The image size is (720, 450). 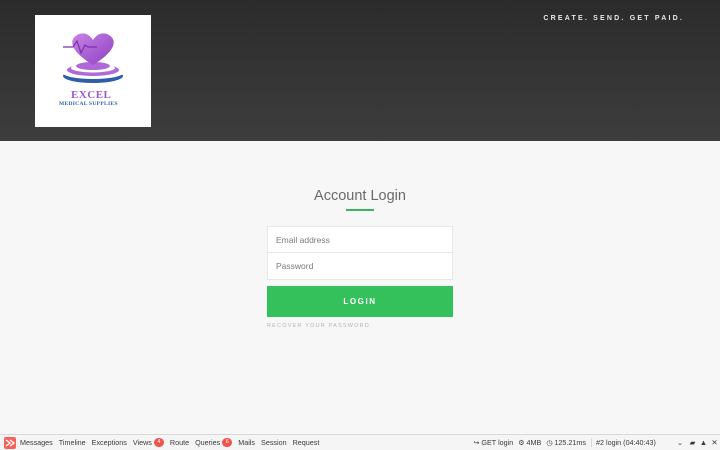 I want to click on dataset-value: #2 login (04:40:43), so click(x=626, y=442).